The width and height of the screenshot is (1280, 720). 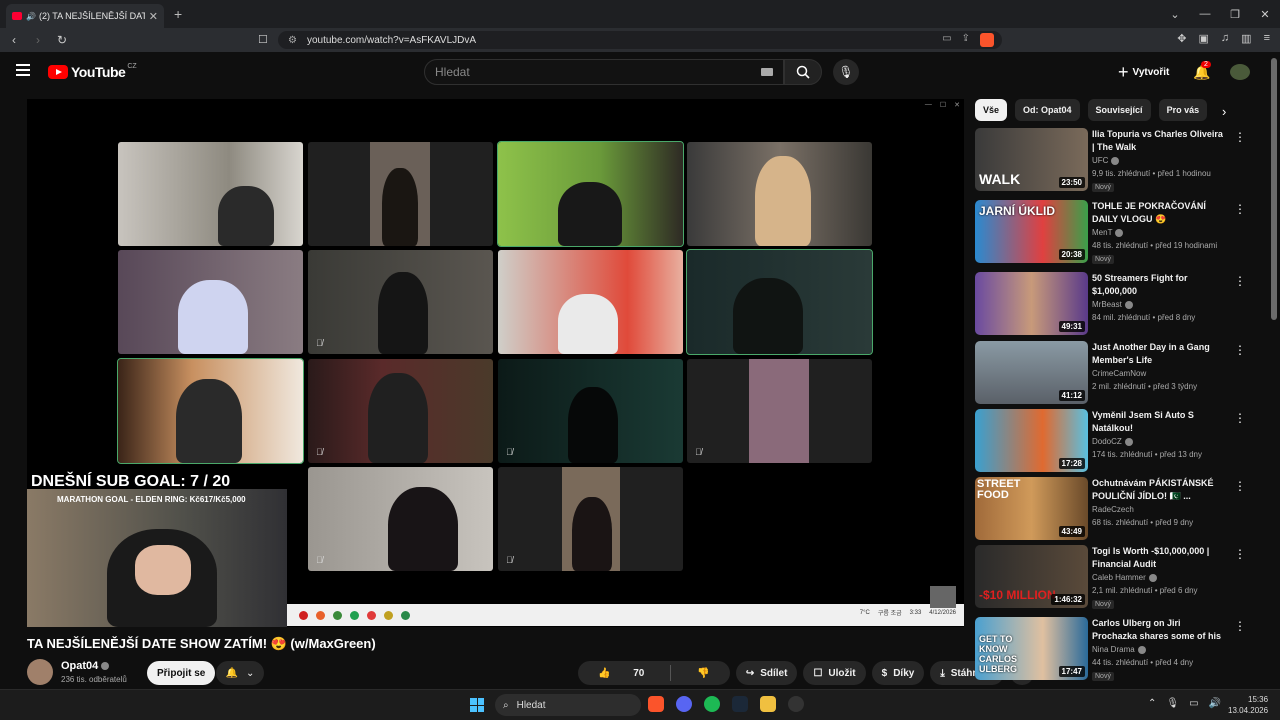 What do you see at coordinates (153, 16) in the screenshot?
I see `close-tab-icon: ✕` at bounding box center [153, 16].